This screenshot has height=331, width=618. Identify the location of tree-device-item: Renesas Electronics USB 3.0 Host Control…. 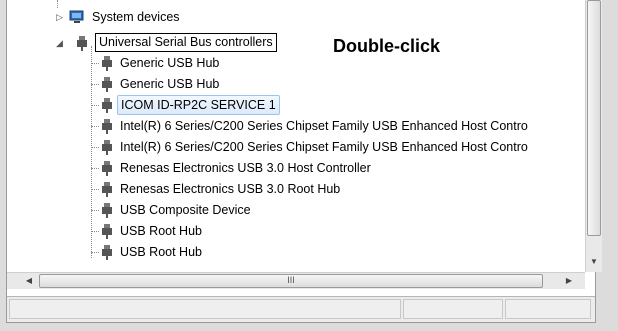
(241, 168).